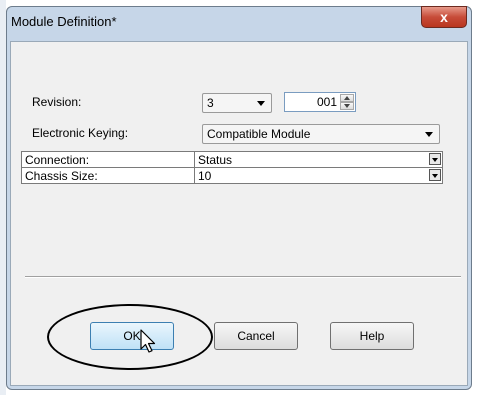 This screenshot has width=478, height=395. I want to click on revision-major-select: 3, so click(237, 103).